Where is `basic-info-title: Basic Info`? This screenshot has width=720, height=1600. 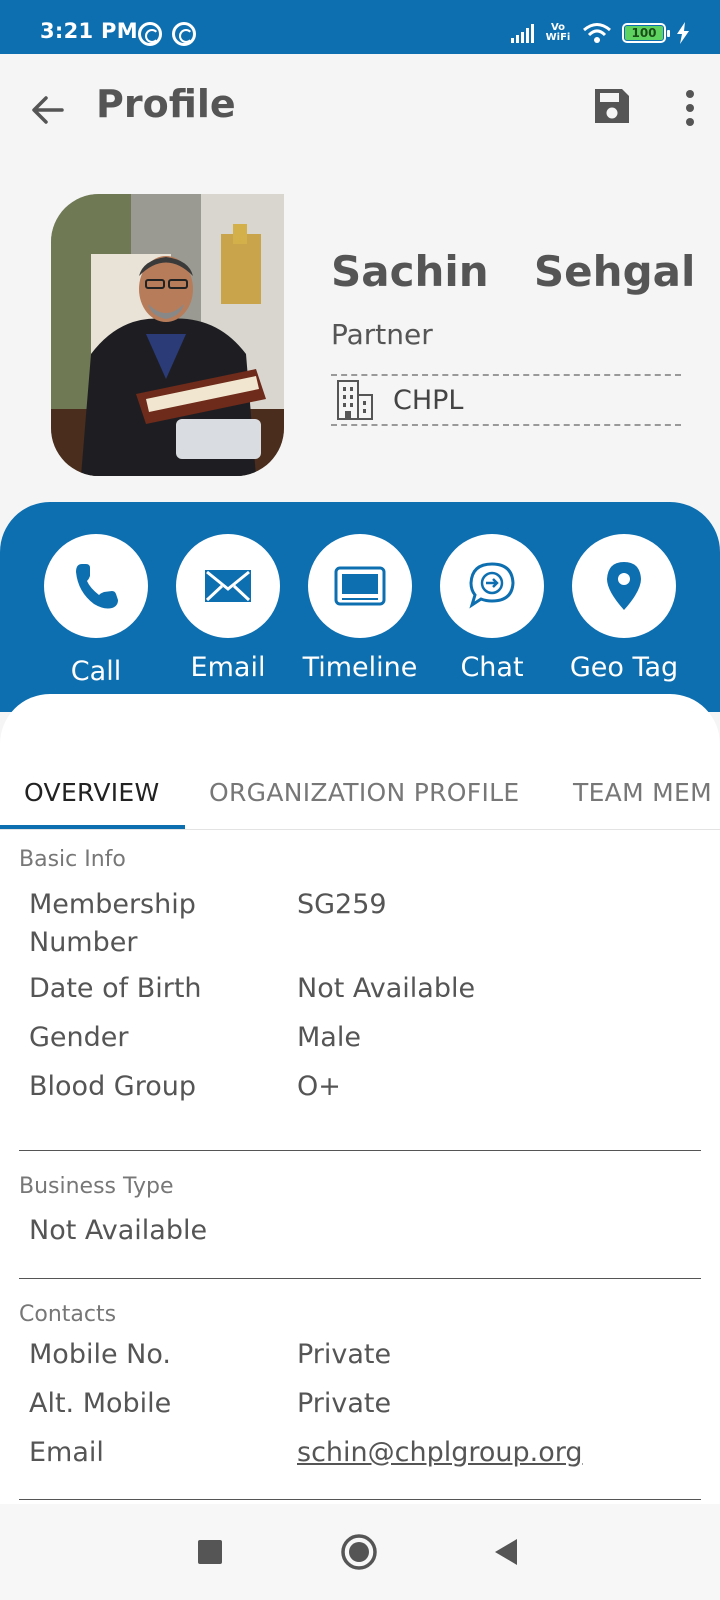 basic-info-title: Basic Info is located at coordinates (72, 859).